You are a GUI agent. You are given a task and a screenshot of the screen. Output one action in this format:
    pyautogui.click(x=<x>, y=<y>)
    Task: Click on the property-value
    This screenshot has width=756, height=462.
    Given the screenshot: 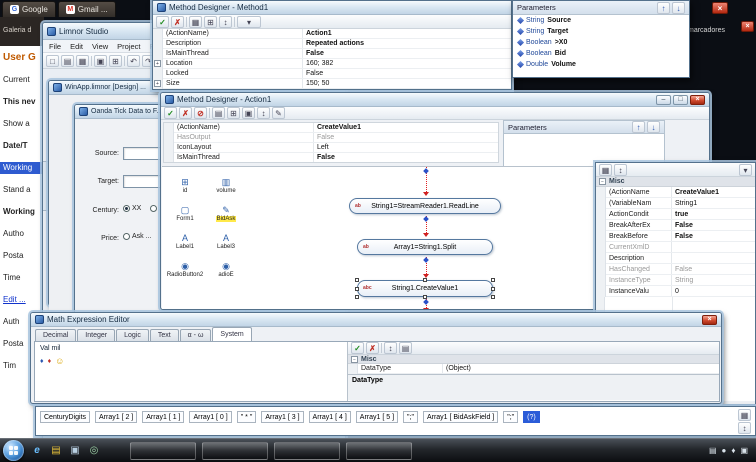 What is the action you would take?
    pyautogui.click(x=713, y=258)
    